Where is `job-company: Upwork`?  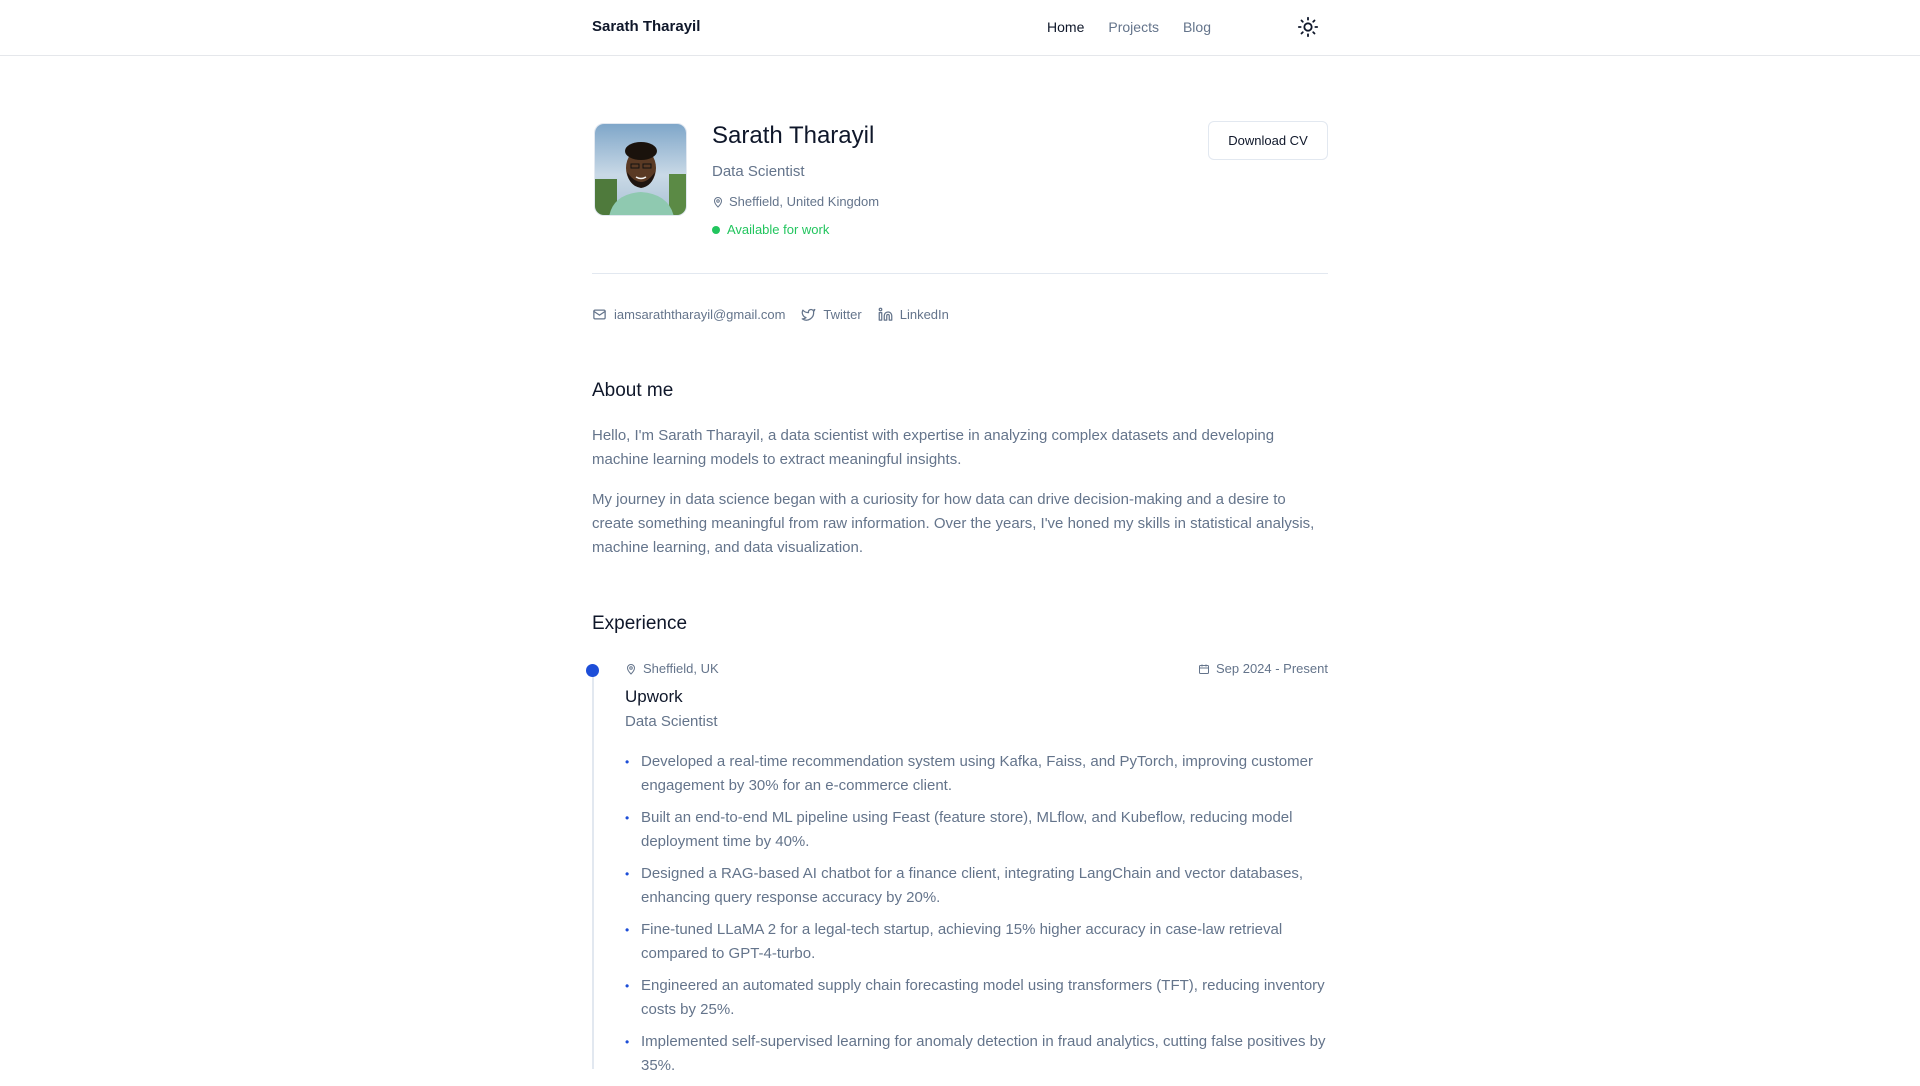 job-company: Upwork is located at coordinates (654, 696).